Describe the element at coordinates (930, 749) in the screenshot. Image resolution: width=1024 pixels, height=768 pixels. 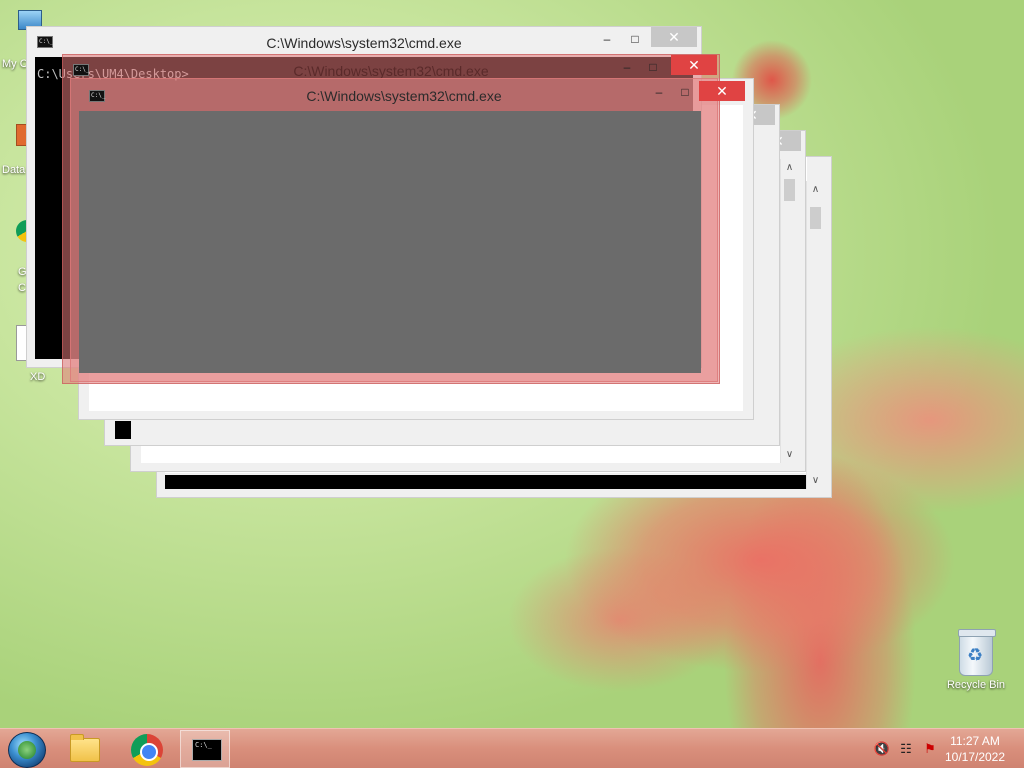
I see `action-center-flag-icon: ⚑` at that location.